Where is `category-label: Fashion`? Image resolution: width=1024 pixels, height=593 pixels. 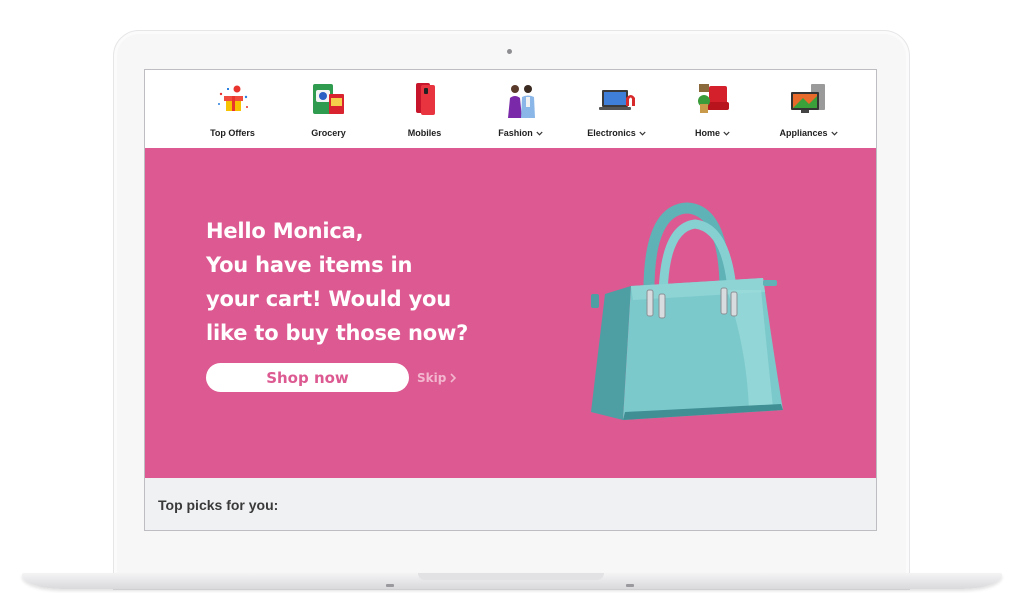 category-label: Fashion is located at coordinates (520, 133).